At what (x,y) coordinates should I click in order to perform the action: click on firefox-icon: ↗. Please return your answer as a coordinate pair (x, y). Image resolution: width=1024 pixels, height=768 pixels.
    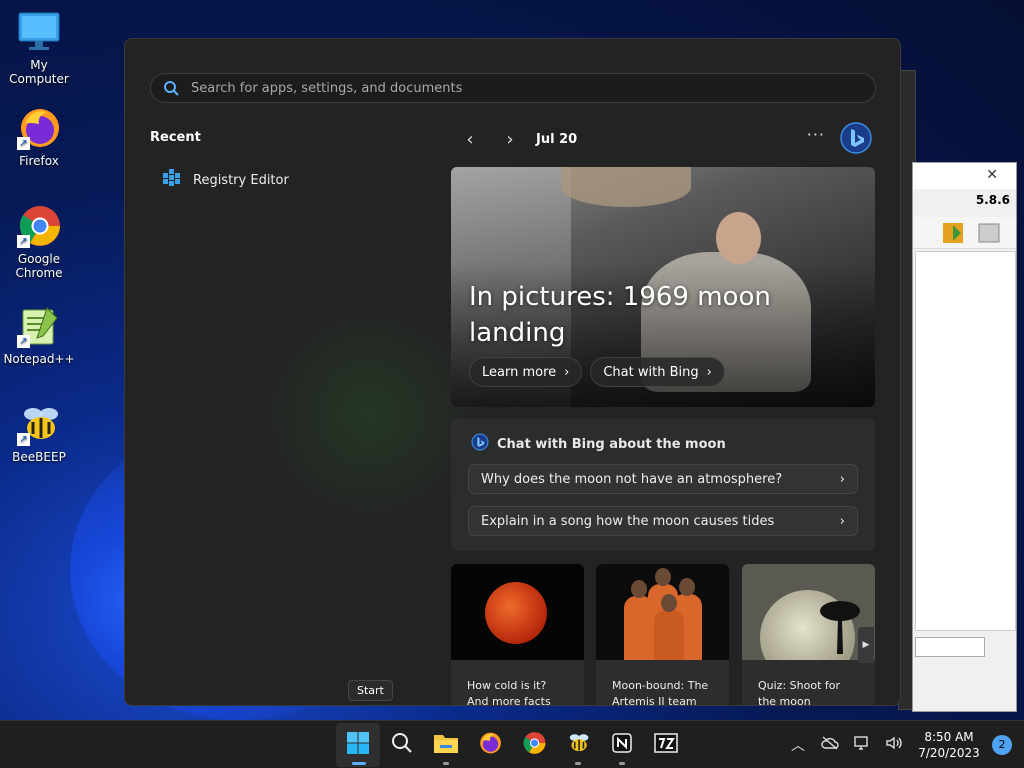
    Looking at the image, I should click on (39, 128).